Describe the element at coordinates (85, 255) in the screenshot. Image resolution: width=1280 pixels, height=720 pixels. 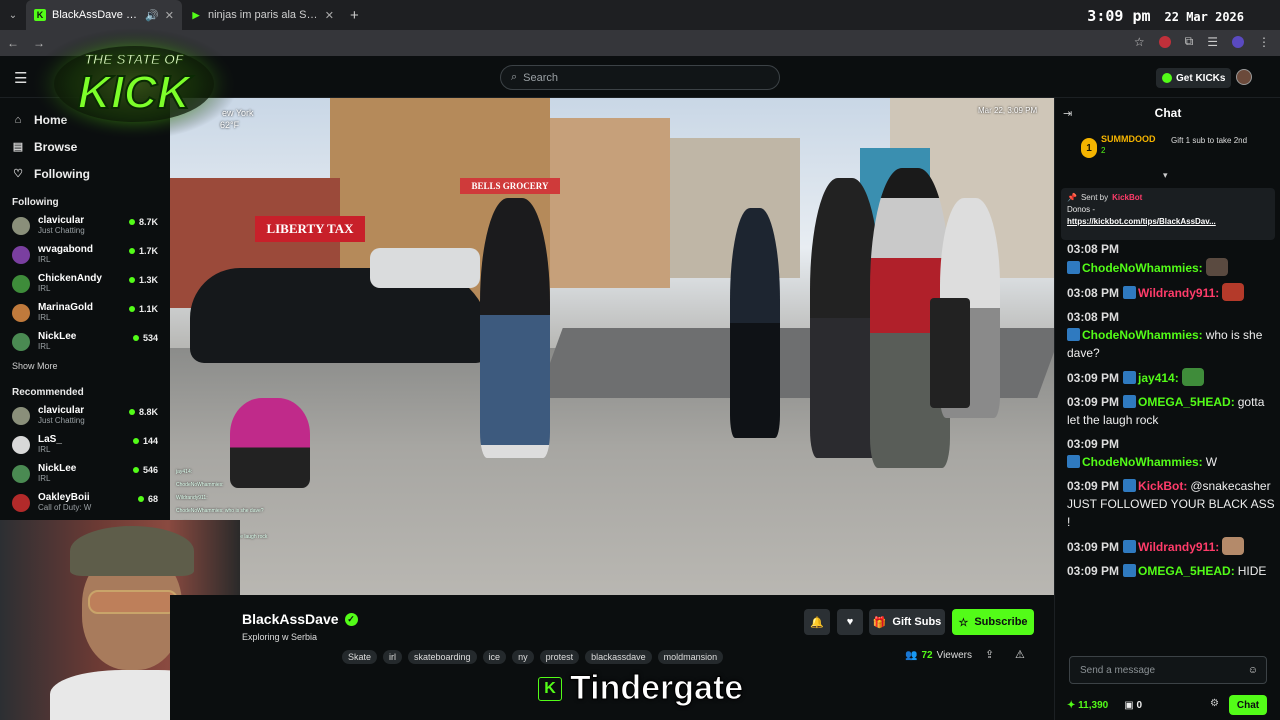
I see `channel-item: wvagabond IRL 1.7K` at that location.